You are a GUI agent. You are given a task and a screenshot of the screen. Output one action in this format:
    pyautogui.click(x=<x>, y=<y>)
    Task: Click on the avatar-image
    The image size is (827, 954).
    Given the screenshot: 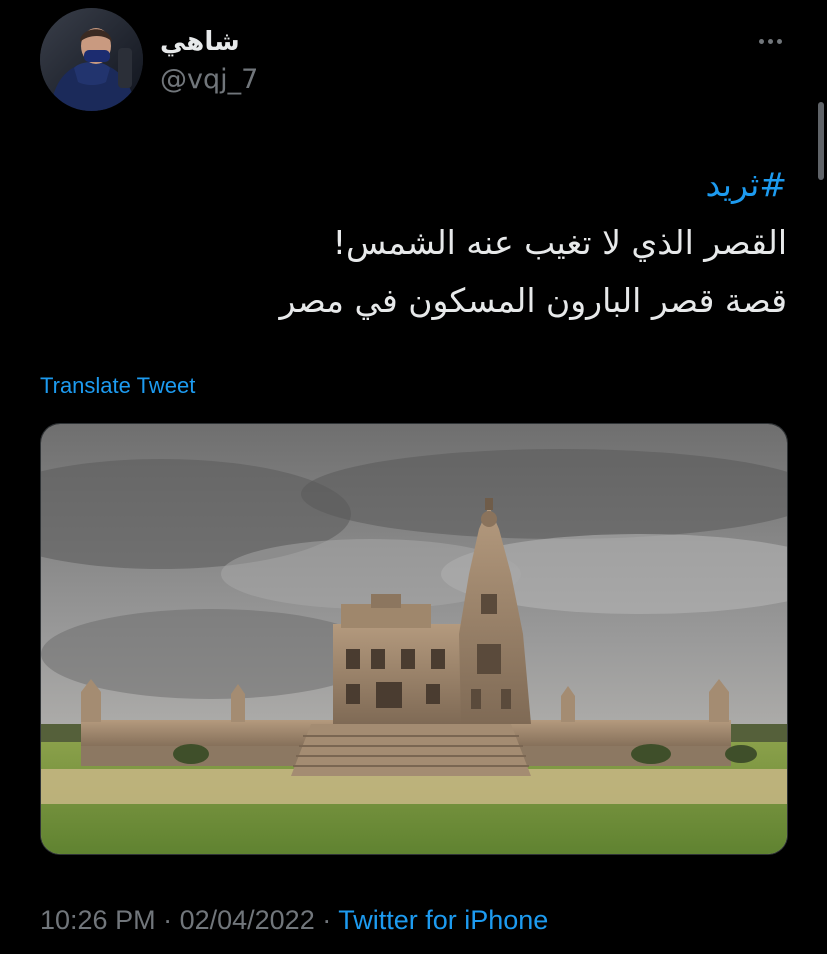 What is the action you would take?
    pyautogui.click(x=91, y=59)
    